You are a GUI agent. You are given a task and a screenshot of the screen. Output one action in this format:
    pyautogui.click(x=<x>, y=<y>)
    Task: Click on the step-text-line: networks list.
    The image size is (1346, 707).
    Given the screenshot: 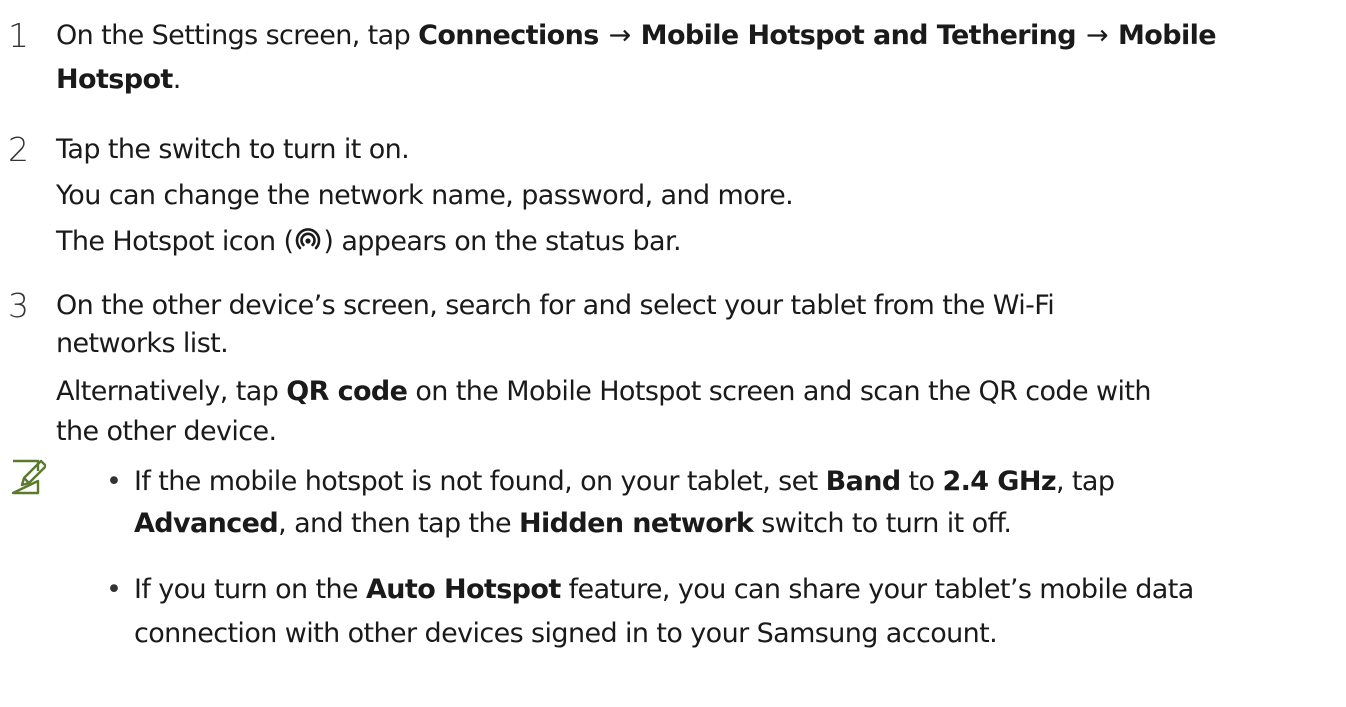 What is the action you would take?
    pyautogui.click(x=142, y=343)
    